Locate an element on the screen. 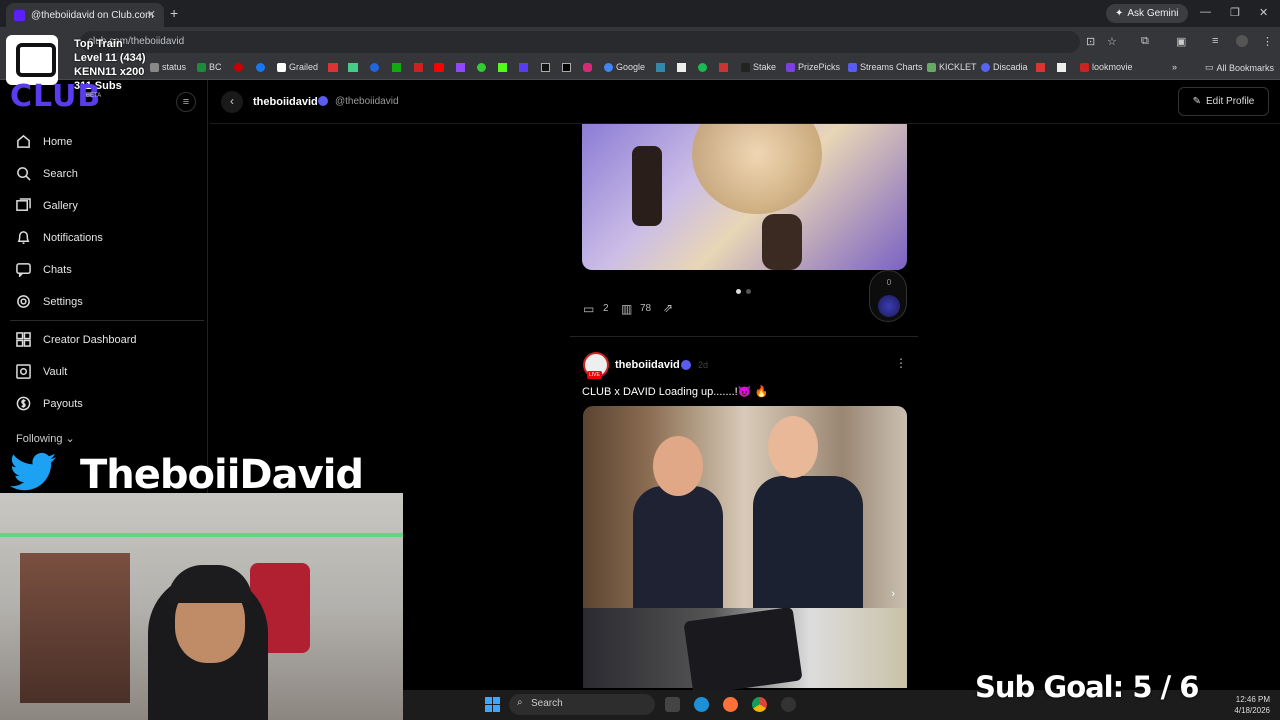 The width and height of the screenshot is (1280, 720). tiktok-icon is located at coordinates (545, 67).